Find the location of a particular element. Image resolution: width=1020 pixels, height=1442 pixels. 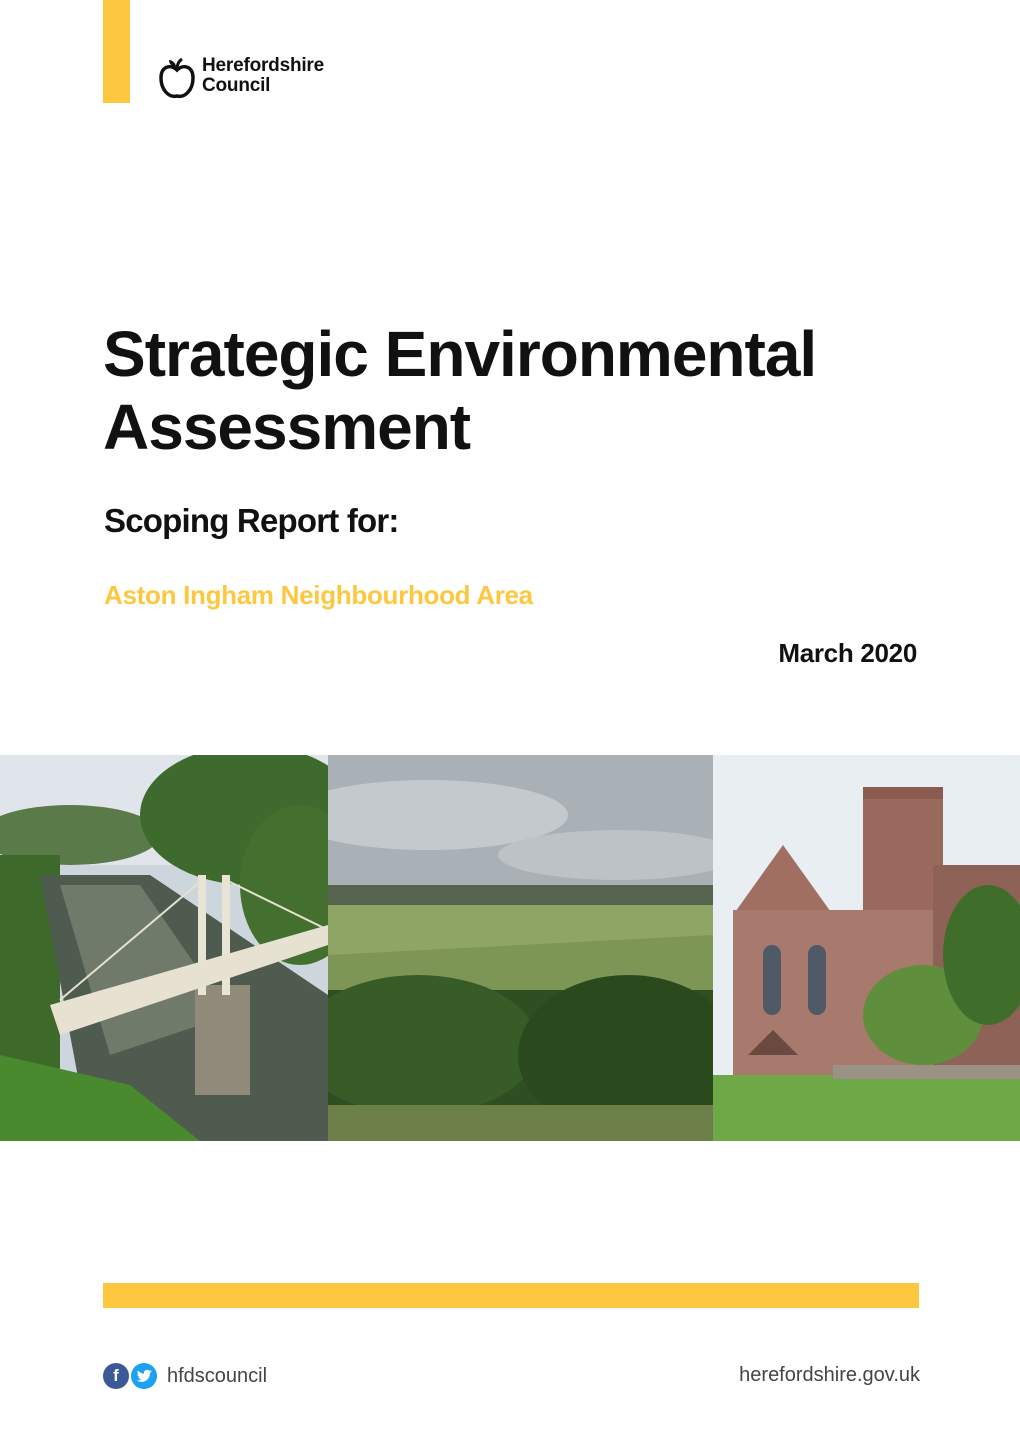

document-subtitle: Scoping Report for: is located at coordinates (251, 520).